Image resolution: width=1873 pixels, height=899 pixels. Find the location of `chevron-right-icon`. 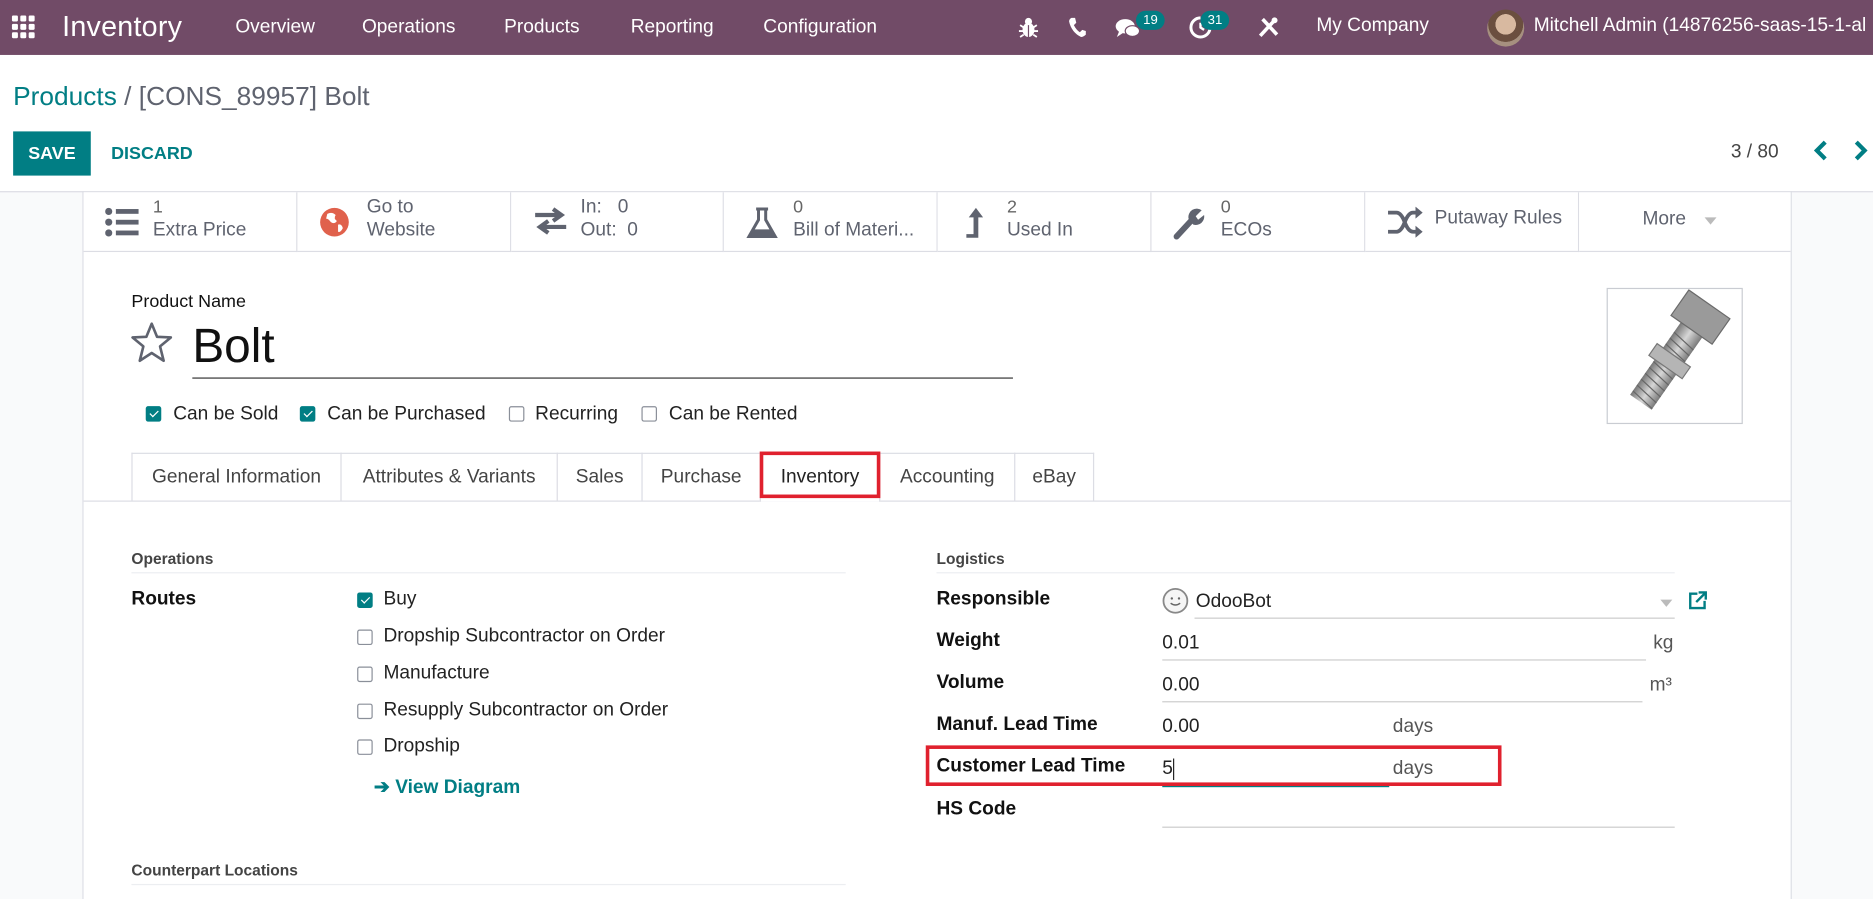

chevron-right-icon is located at coordinates (1861, 150).